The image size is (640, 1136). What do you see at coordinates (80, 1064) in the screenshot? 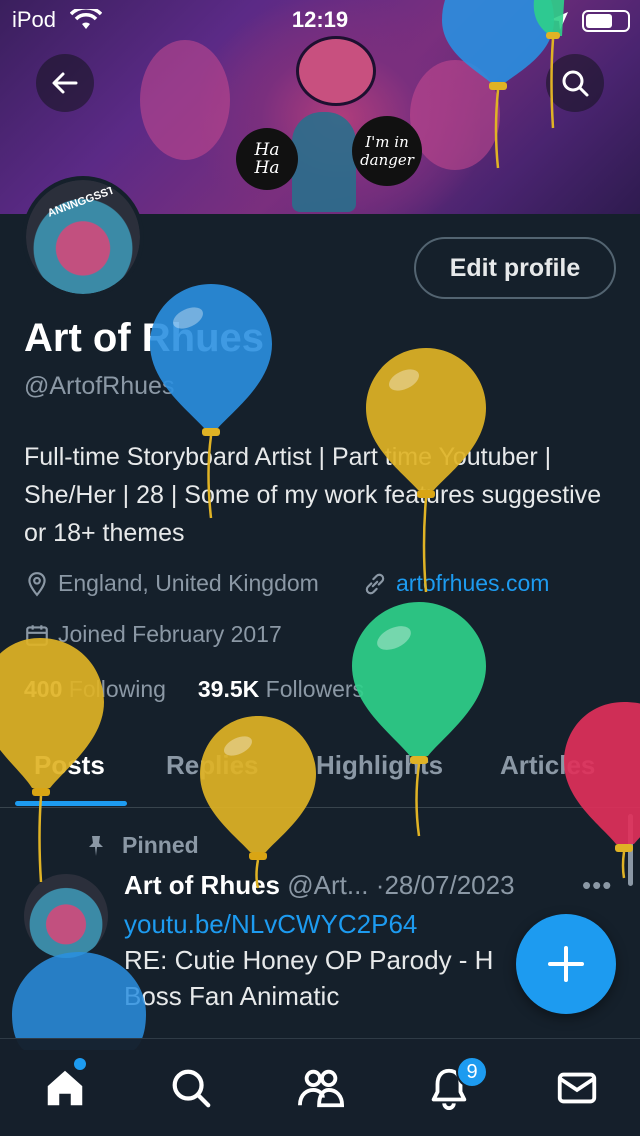
I see `home-unread-dot` at bounding box center [80, 1064].